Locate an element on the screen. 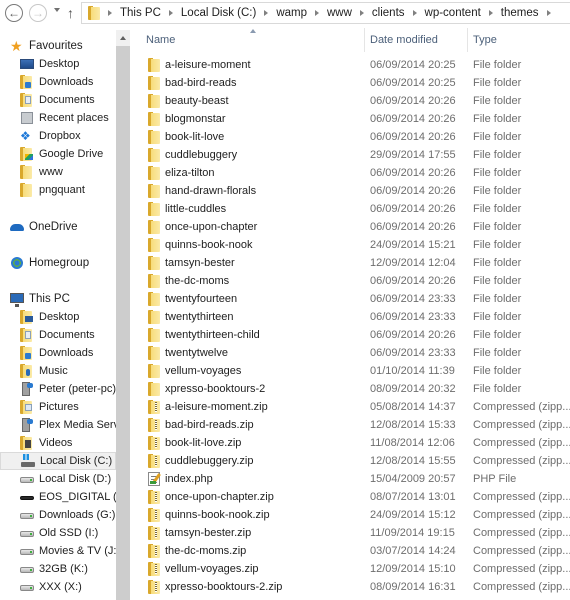 This screenshot has height=600, width=570. sidebar-item-fav-documents: Documents is located at coordinates (58, 100).